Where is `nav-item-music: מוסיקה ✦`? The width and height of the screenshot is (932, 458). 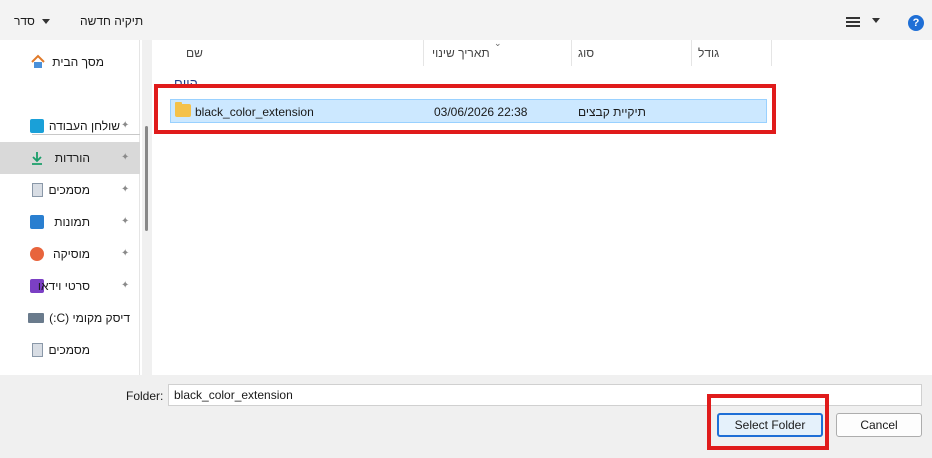
nav-item-music: מוסיקה ✦ is located at coordinates (70, 254).